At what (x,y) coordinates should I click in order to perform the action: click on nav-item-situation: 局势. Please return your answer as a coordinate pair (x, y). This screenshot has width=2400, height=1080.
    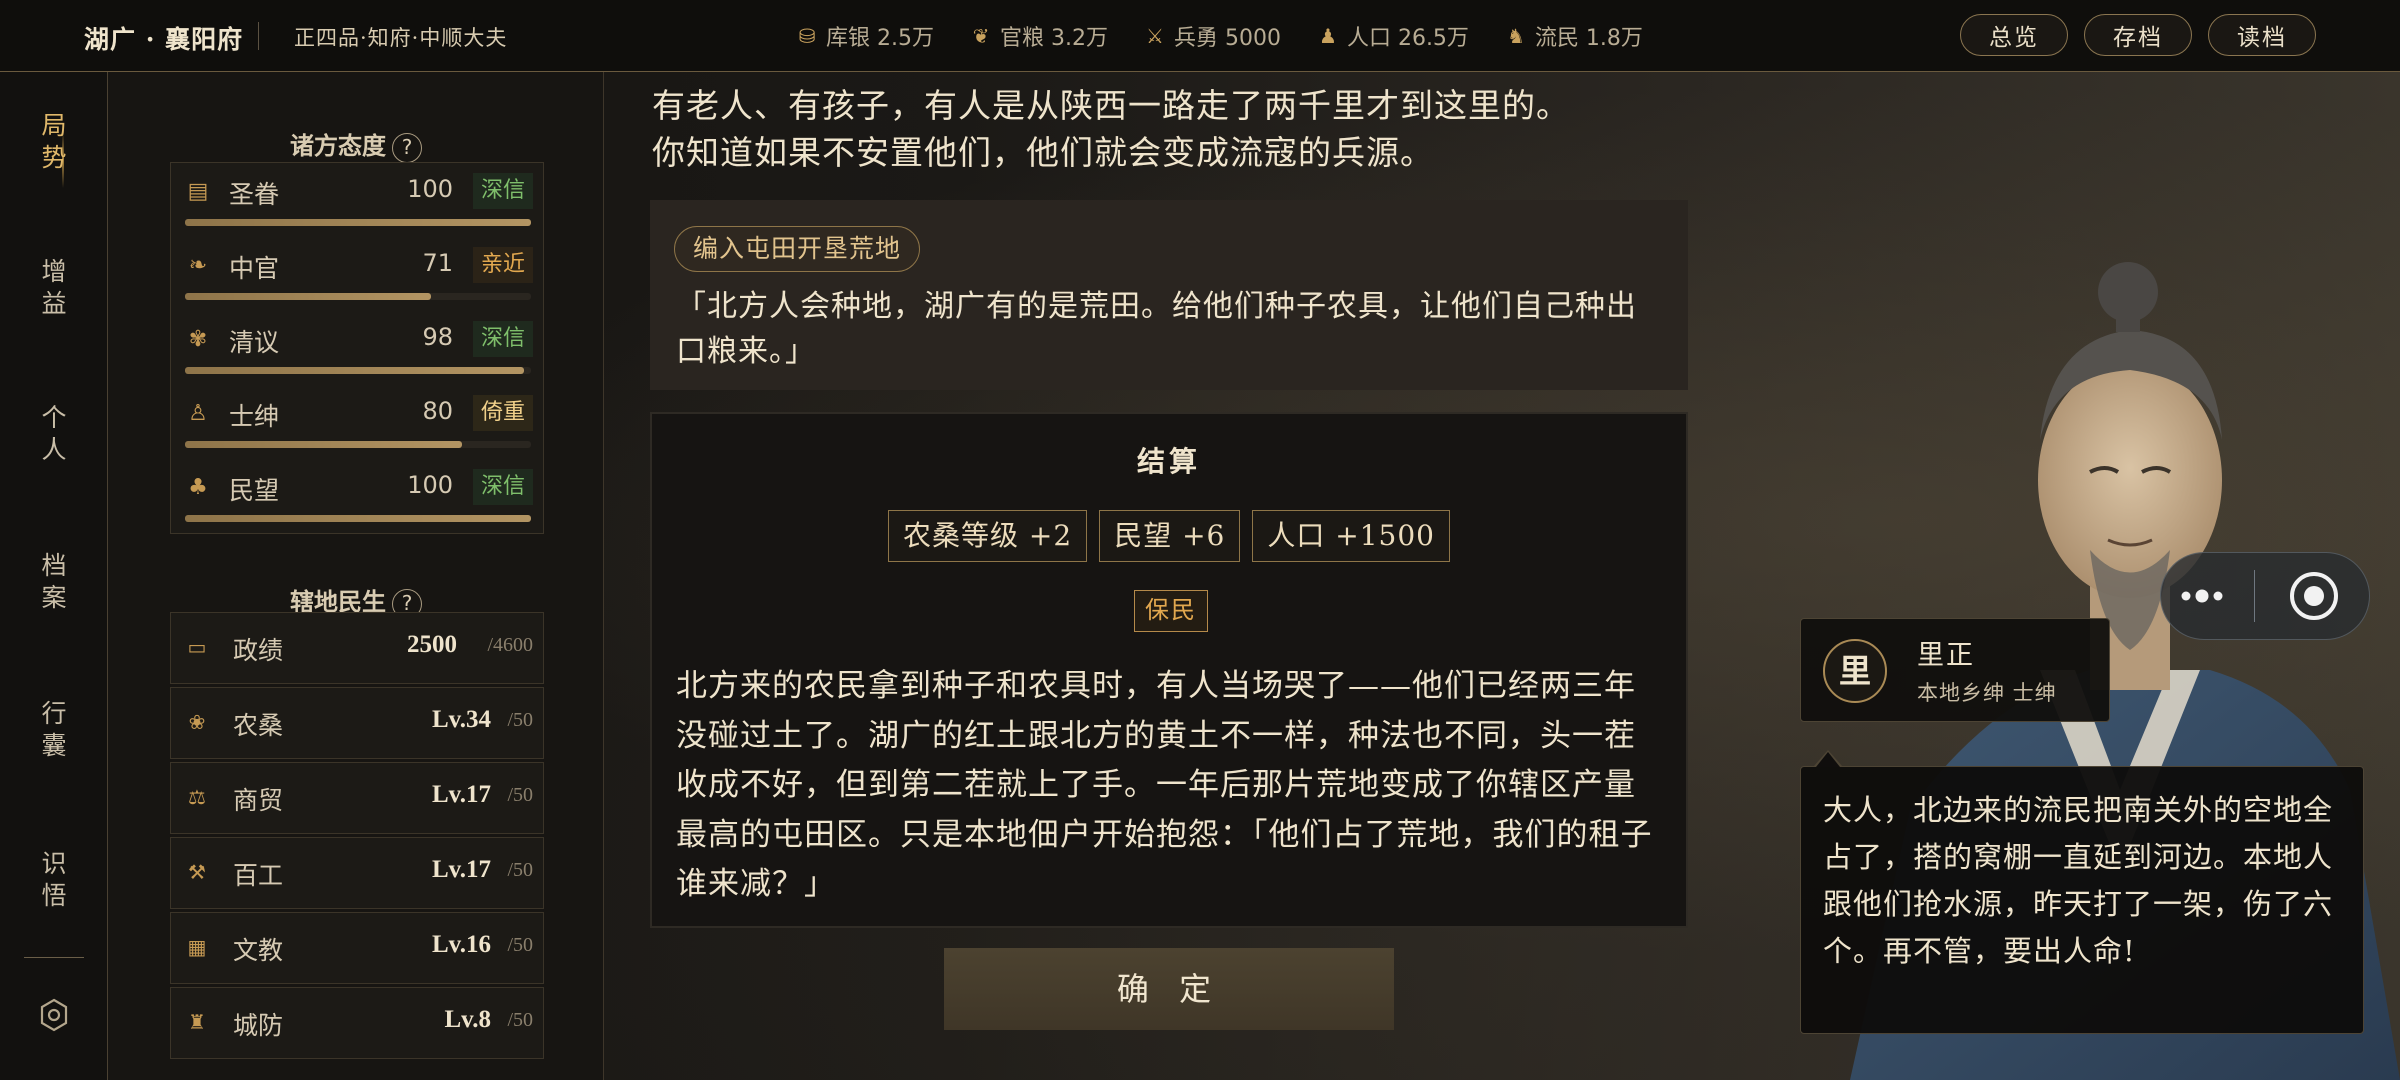
    Looking at the image, I should click on (54, 142).